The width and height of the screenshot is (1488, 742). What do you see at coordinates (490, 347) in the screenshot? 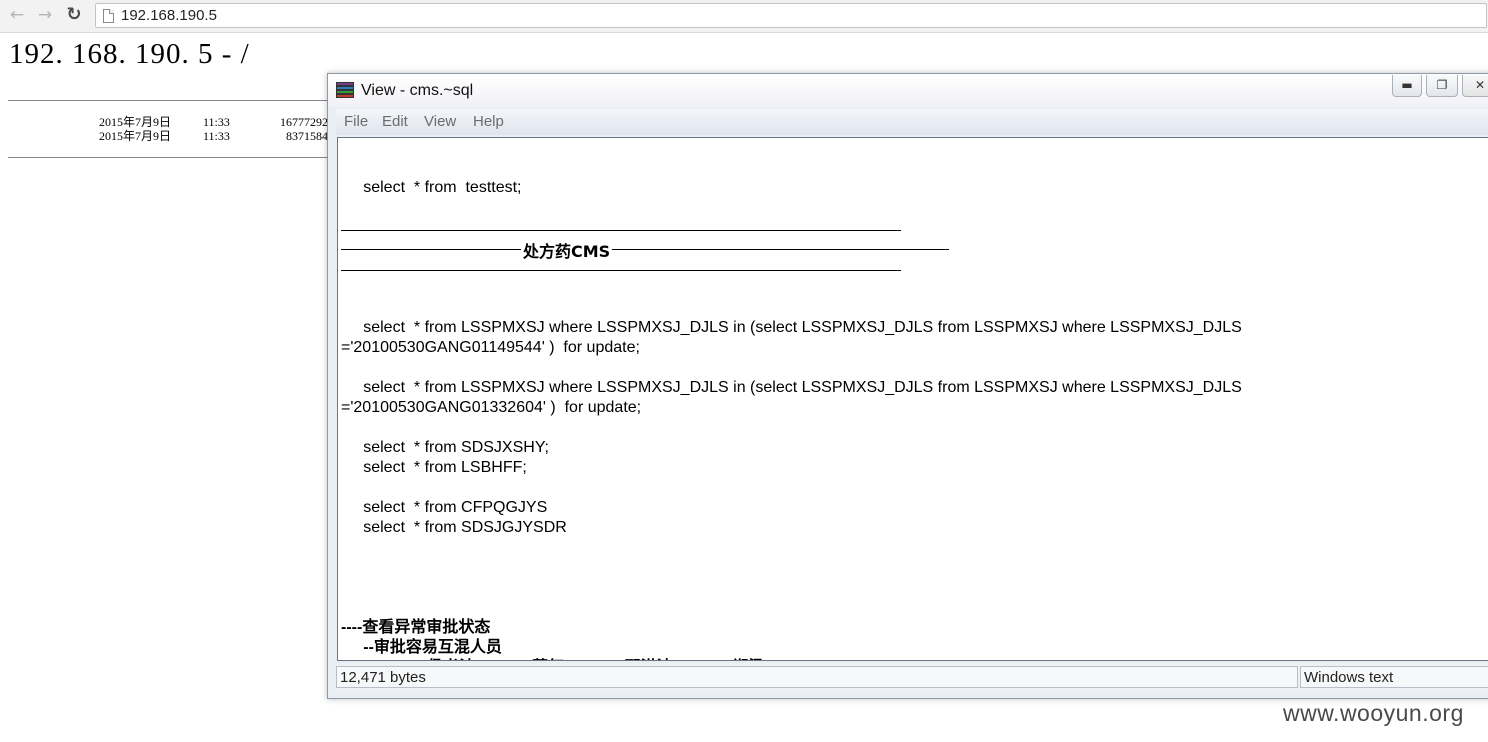
I see `text-line: ='20100530GANG01149544' ) for update;` at bounding box center [490, 347].